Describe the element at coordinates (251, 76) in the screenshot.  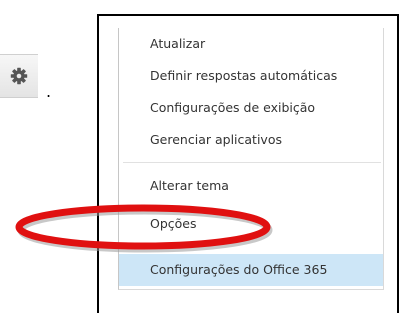
I see `menu-item-definir-respostas-automaticas: Definir respostas automáticas` at that location.